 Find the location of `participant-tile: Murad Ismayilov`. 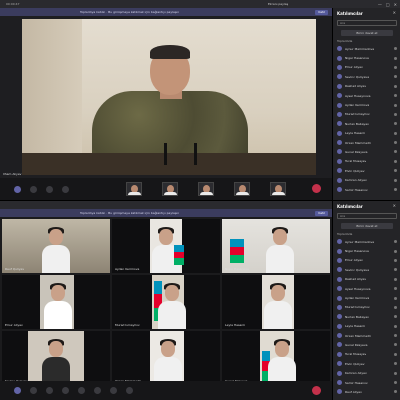

participant-tile: Murad Ismayilov is located at coordinates (166, 302).